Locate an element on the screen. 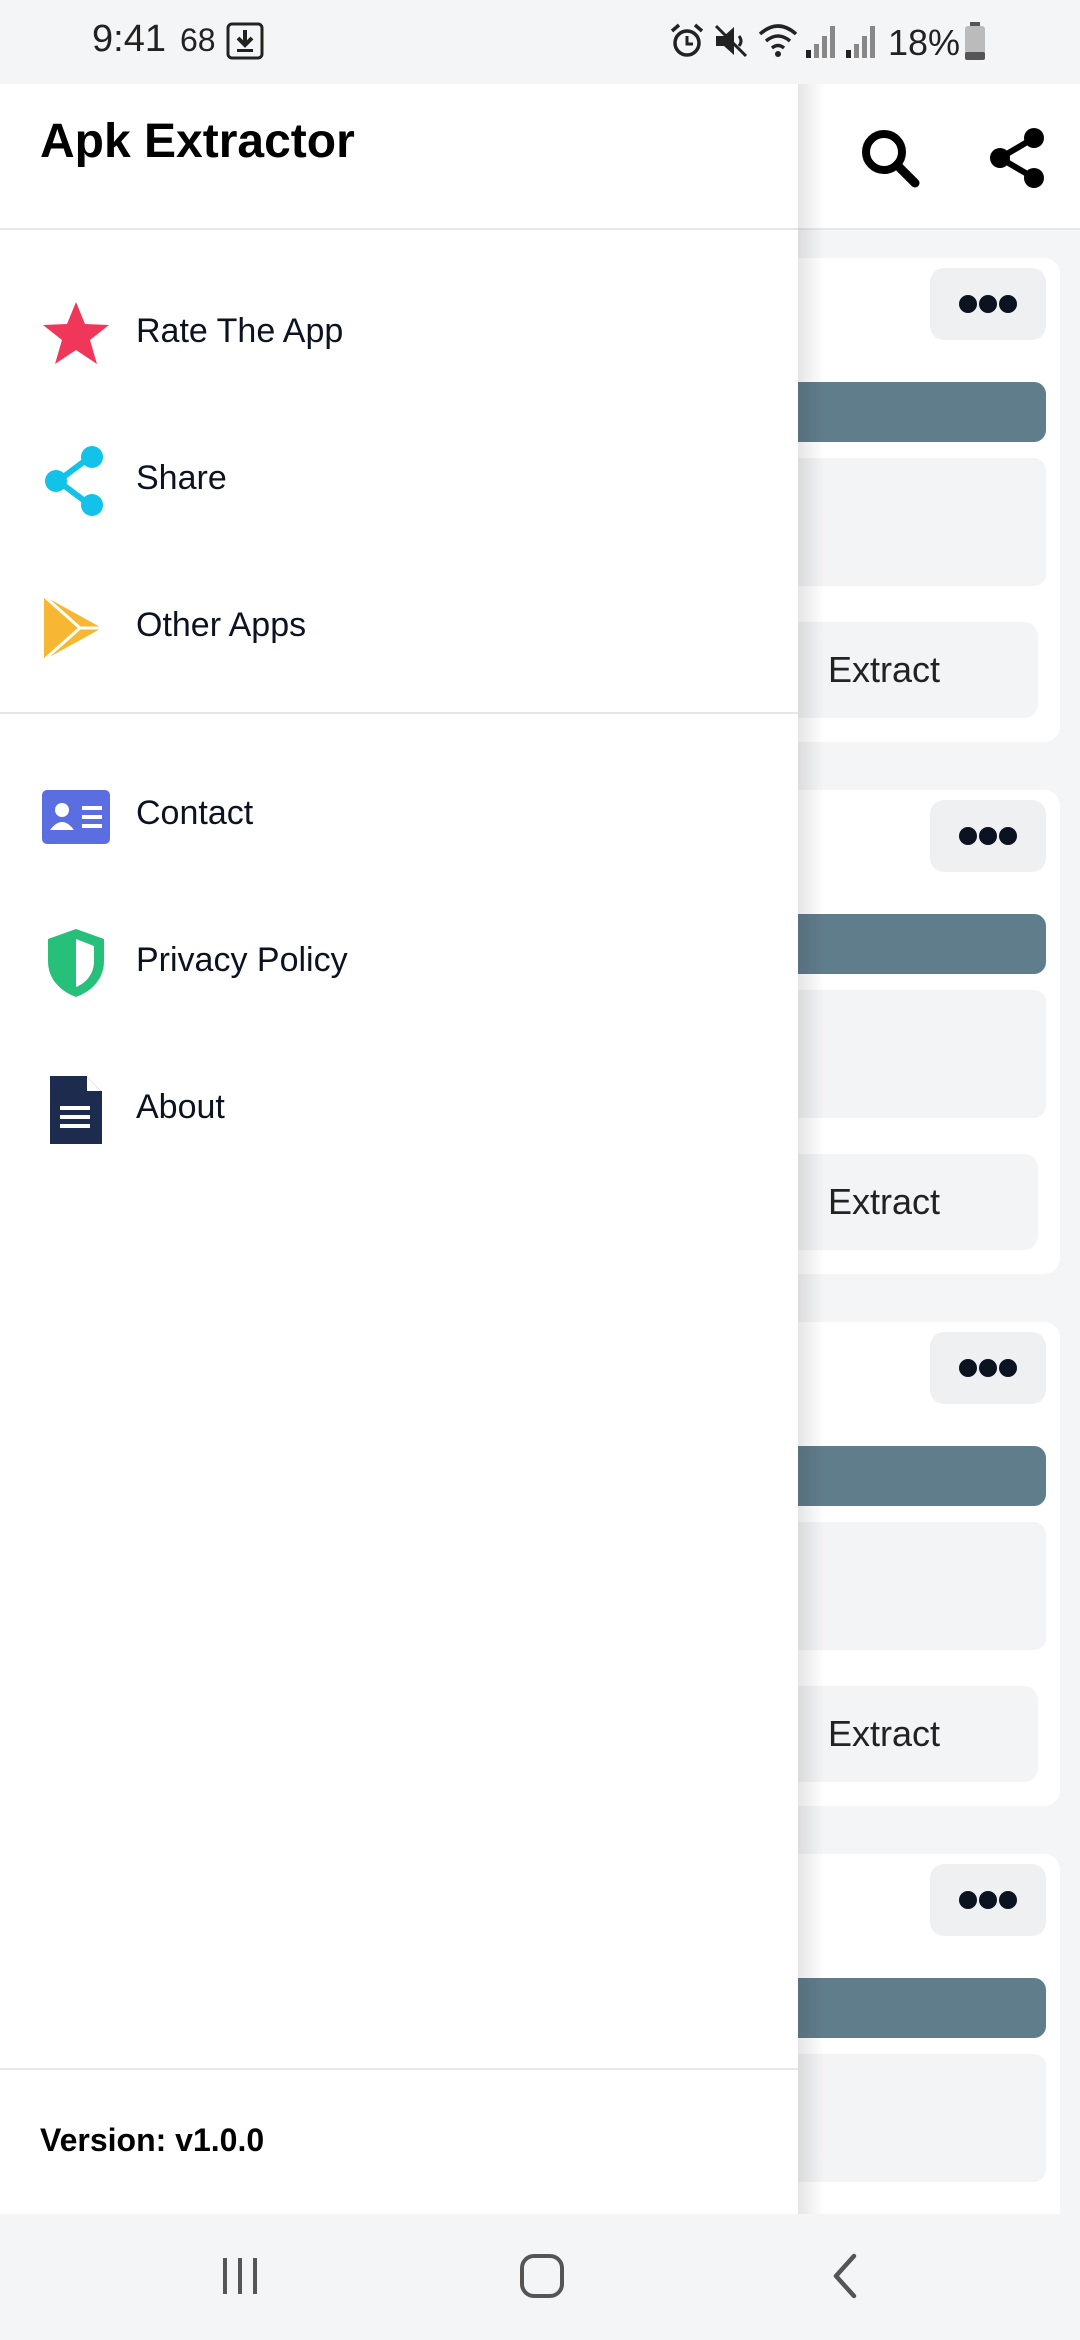 The height and width of the screenshot is (2340, 1080). menu-item-label: Privacy Policy is located at coordinates (242, 960).